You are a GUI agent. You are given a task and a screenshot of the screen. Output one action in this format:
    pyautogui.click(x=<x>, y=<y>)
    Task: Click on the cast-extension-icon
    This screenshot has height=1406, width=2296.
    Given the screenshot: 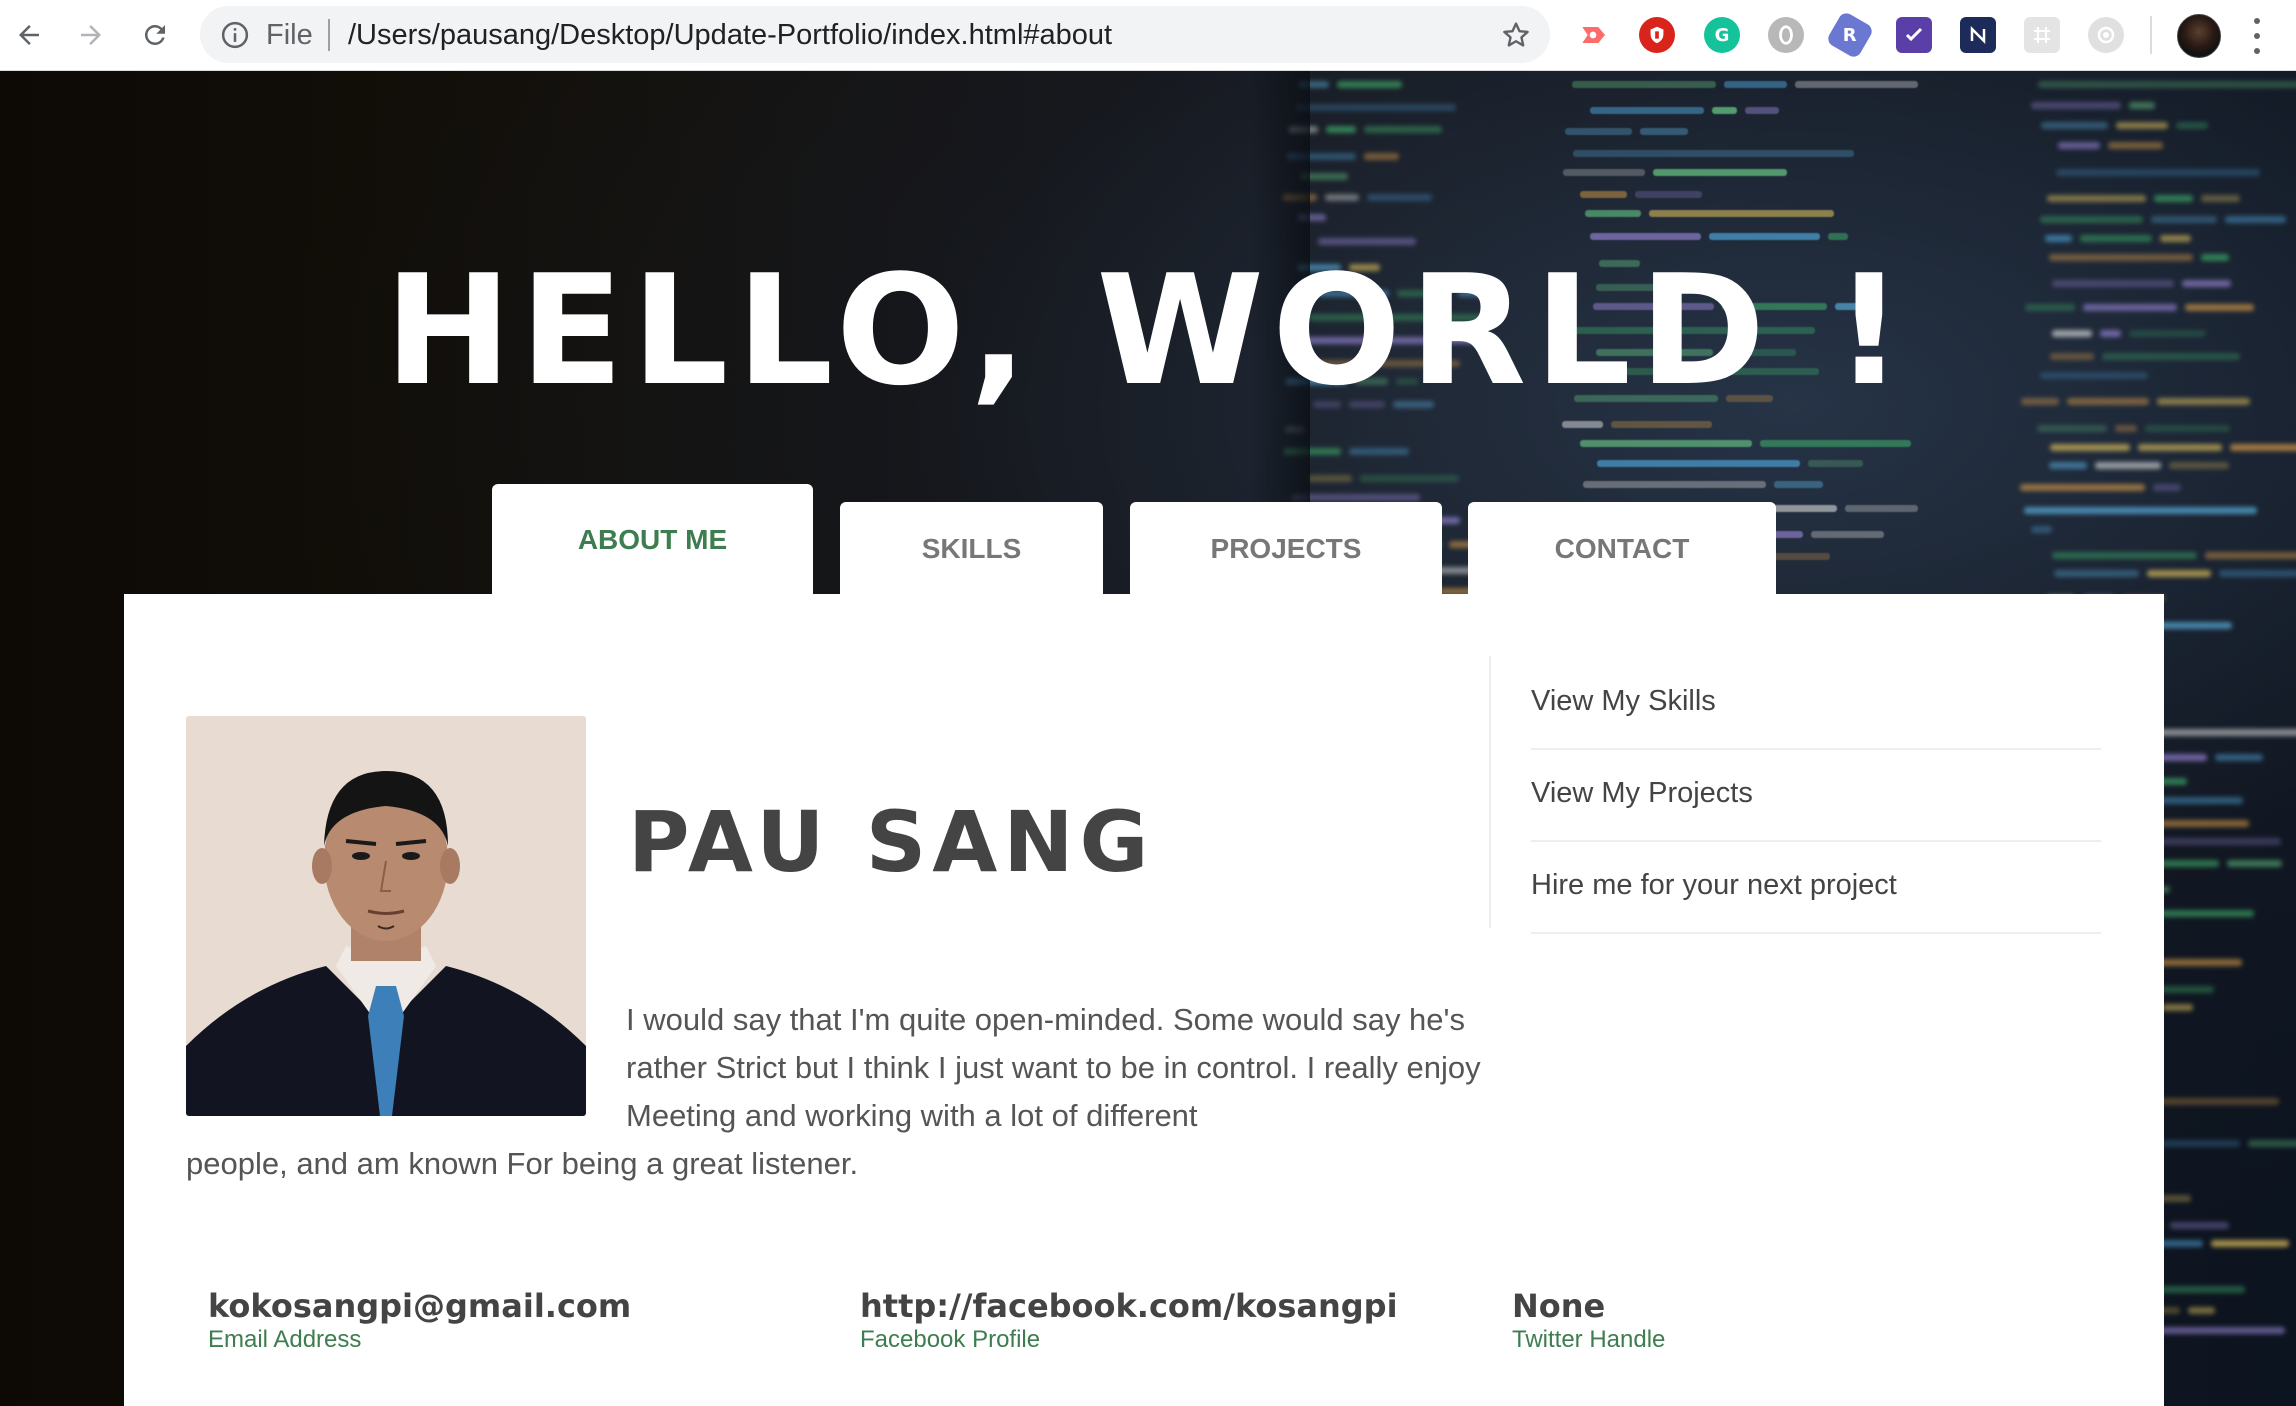 What is the action you would take?
    pyautogui.click(x=1593, y=35)
    